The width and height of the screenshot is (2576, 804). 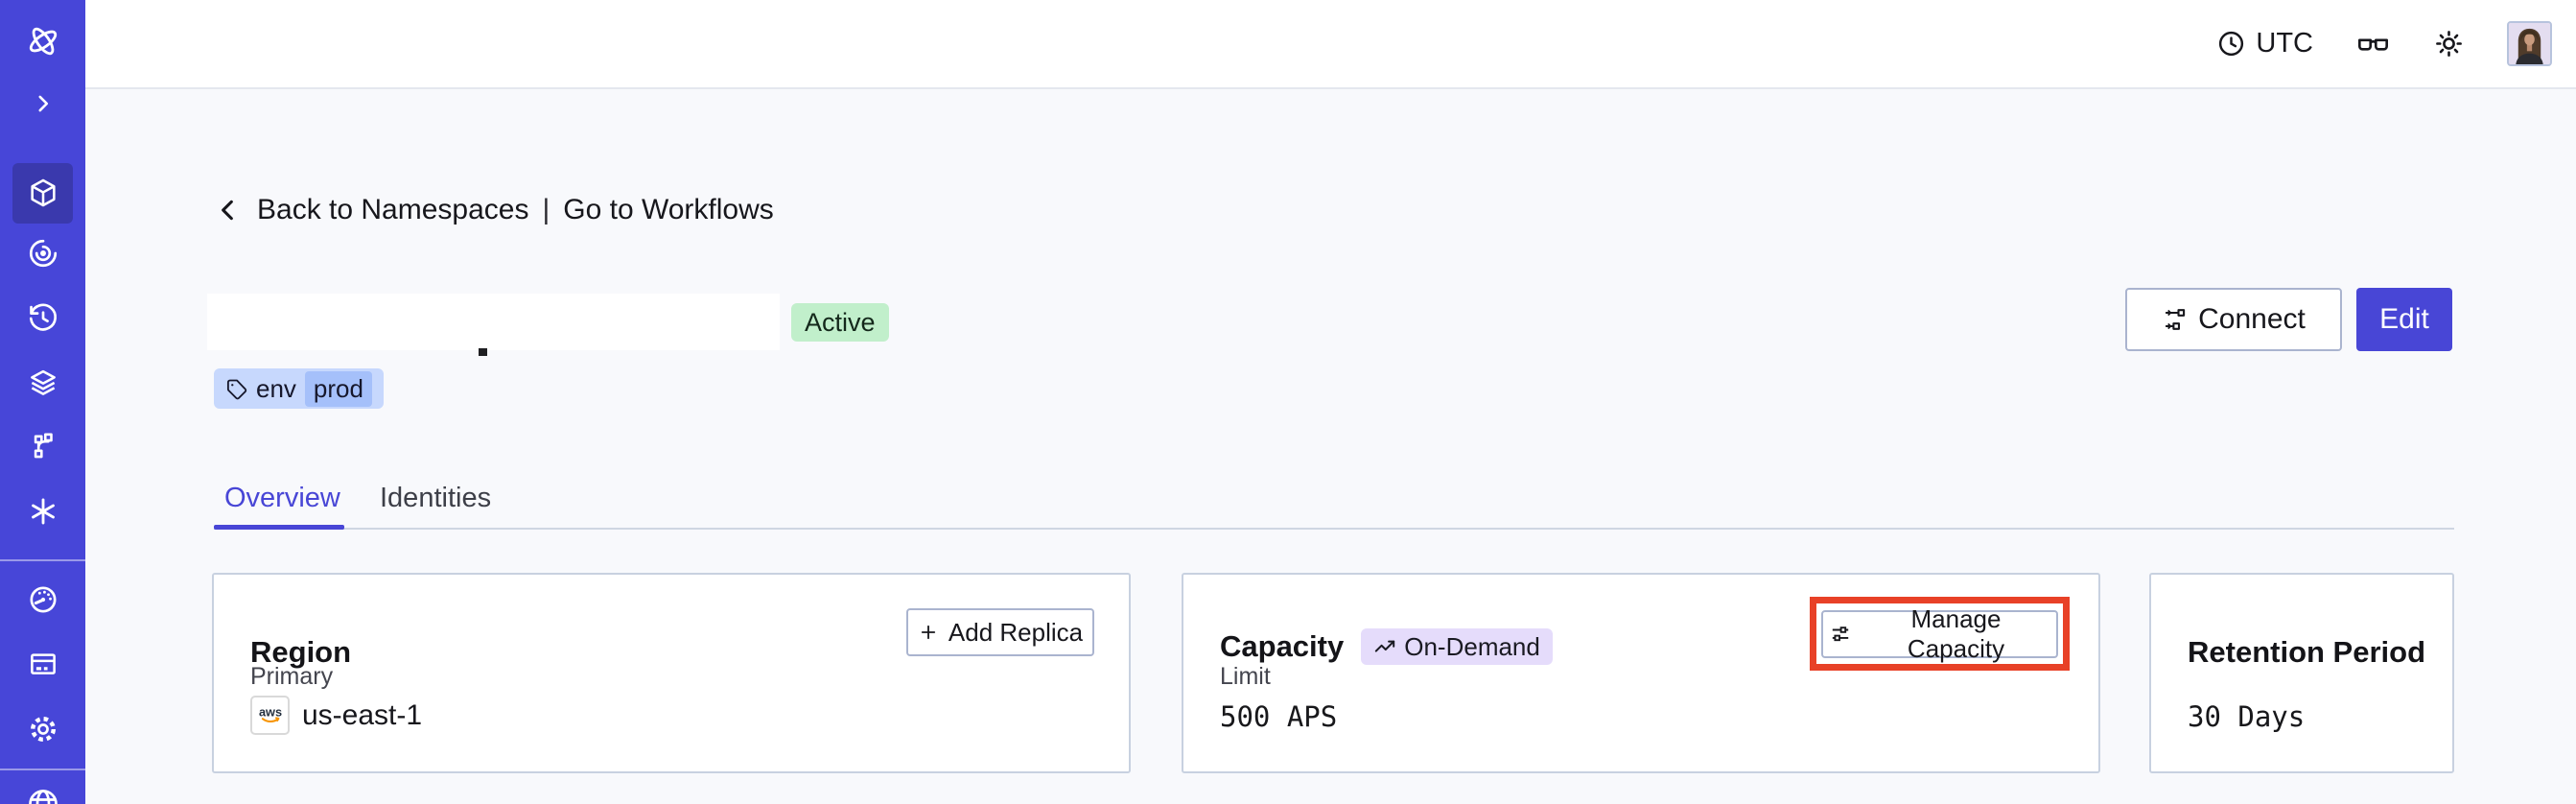 I want to click on on-demand-badge: On-Demand, so click(x=1457, y=647).